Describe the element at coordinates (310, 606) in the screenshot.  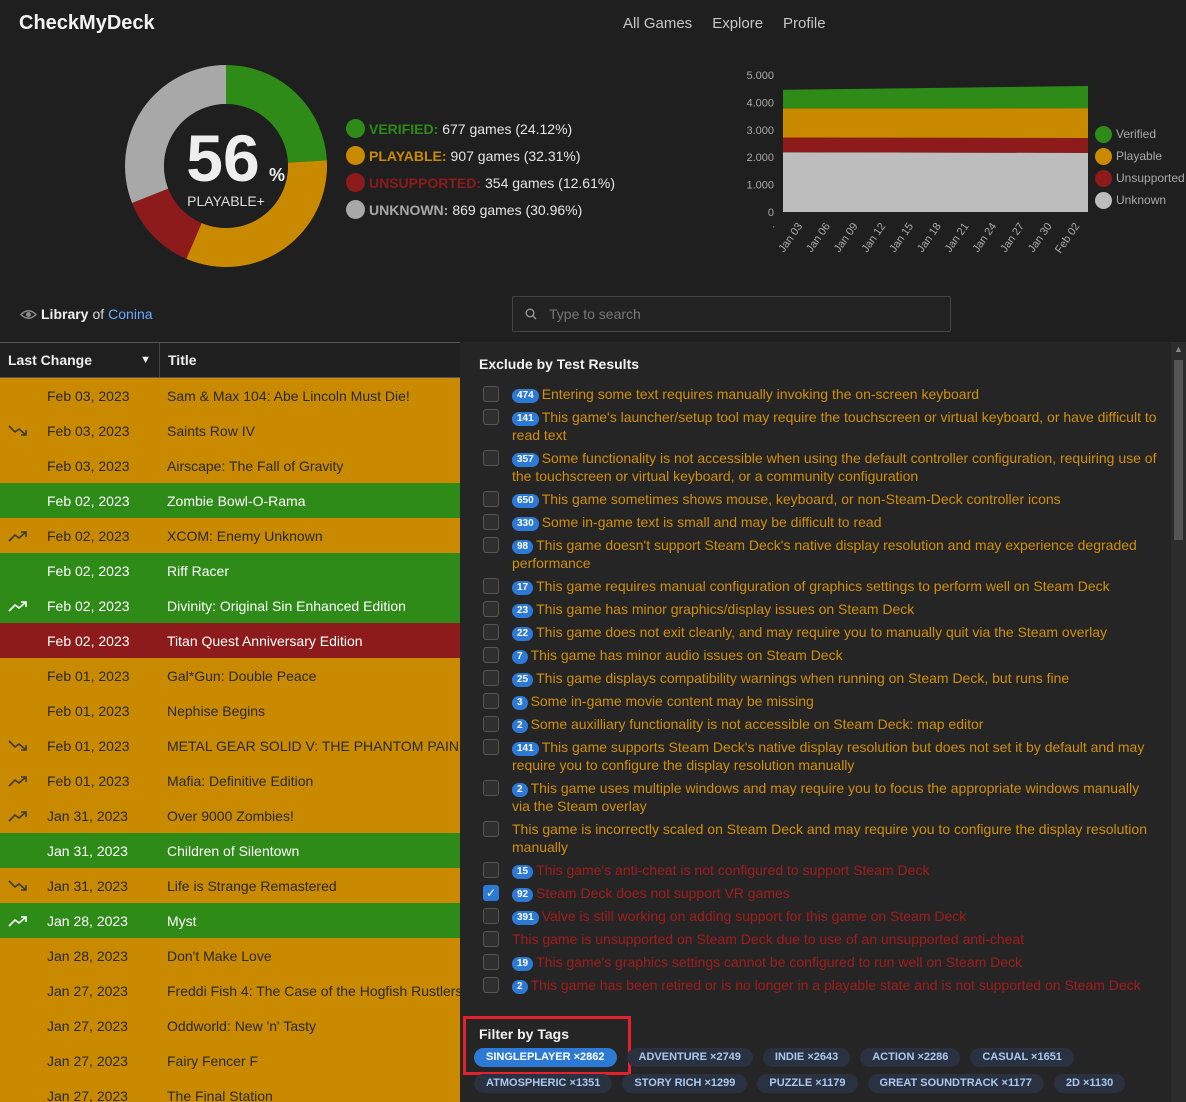
I see `row-title: Divinity: Original Sin Enhanced Edition` at that location.